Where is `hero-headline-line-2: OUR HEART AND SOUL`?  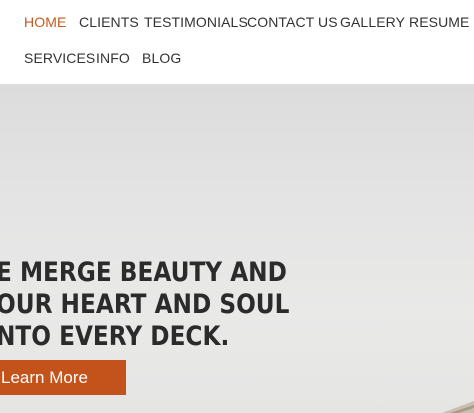 hero-headline-line-2: OUR HEART AND SOUL is located at coordinates (145, 304).